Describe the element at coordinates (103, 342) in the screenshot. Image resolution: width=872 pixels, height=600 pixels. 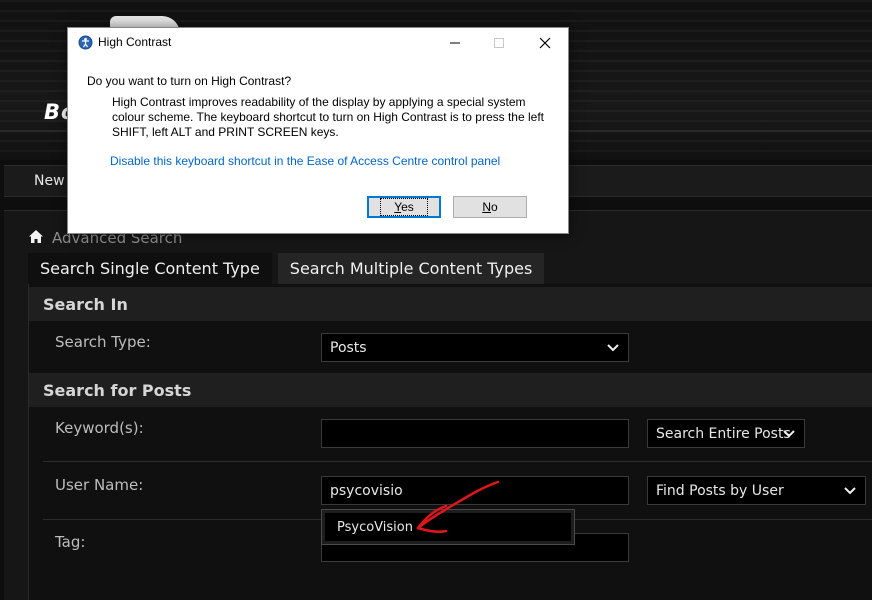
I see `search-type-label: Search Type:` at that location.